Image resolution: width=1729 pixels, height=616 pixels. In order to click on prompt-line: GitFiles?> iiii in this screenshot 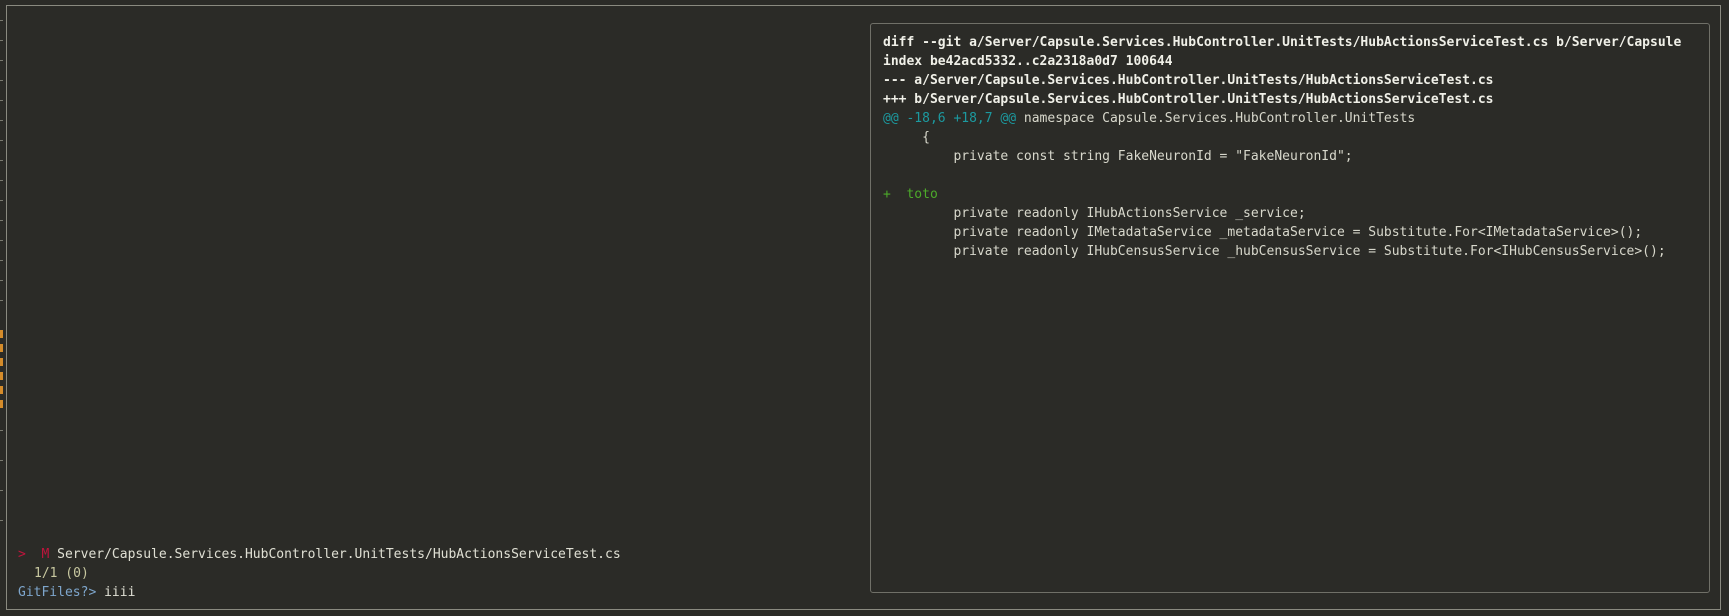, I will do `click(438, 592)`.